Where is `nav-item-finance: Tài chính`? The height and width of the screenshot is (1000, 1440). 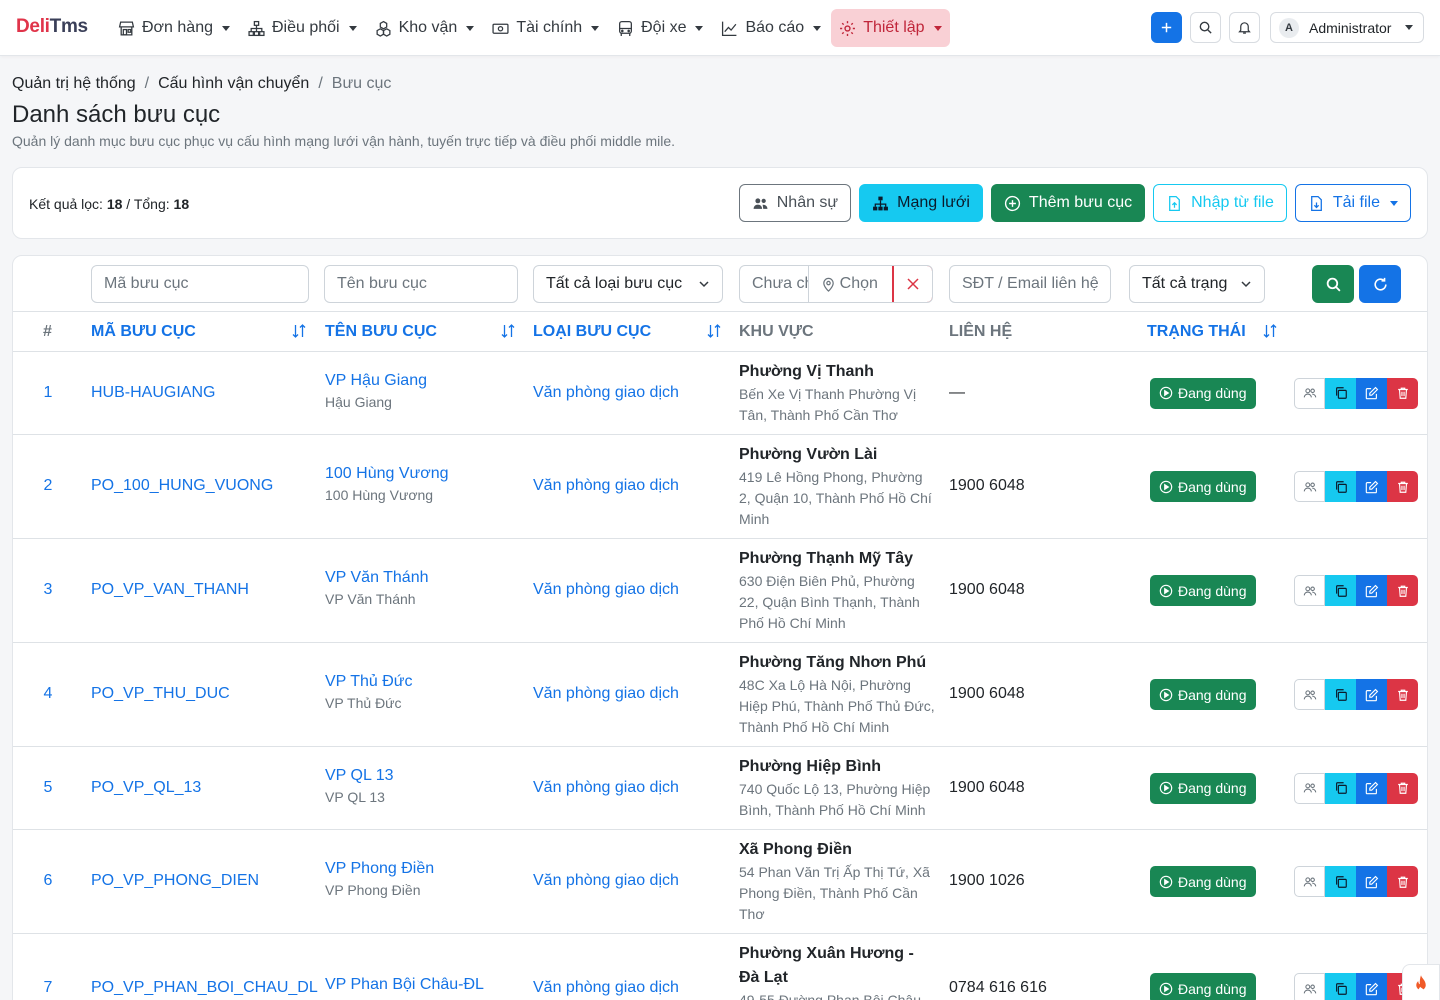 nav-item-finance: Tài chính is located at coordinates (545, 28).